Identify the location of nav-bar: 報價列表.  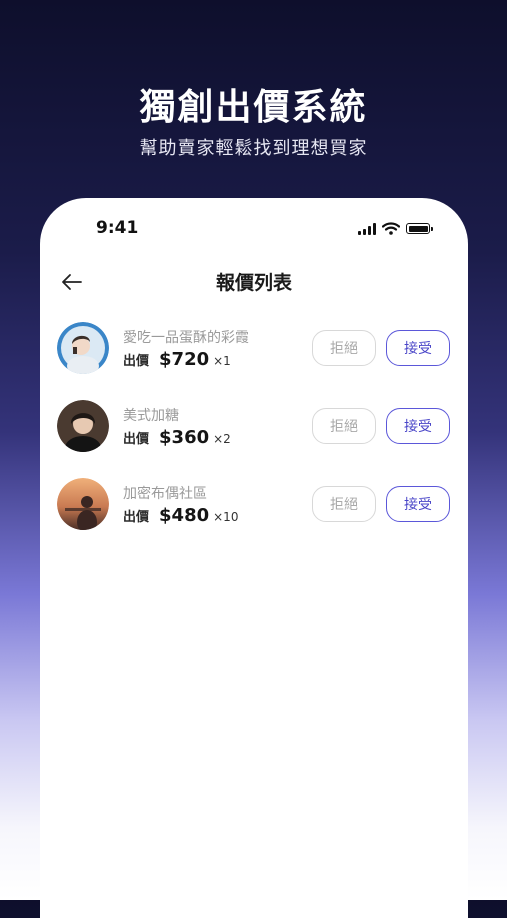
(254, 282).